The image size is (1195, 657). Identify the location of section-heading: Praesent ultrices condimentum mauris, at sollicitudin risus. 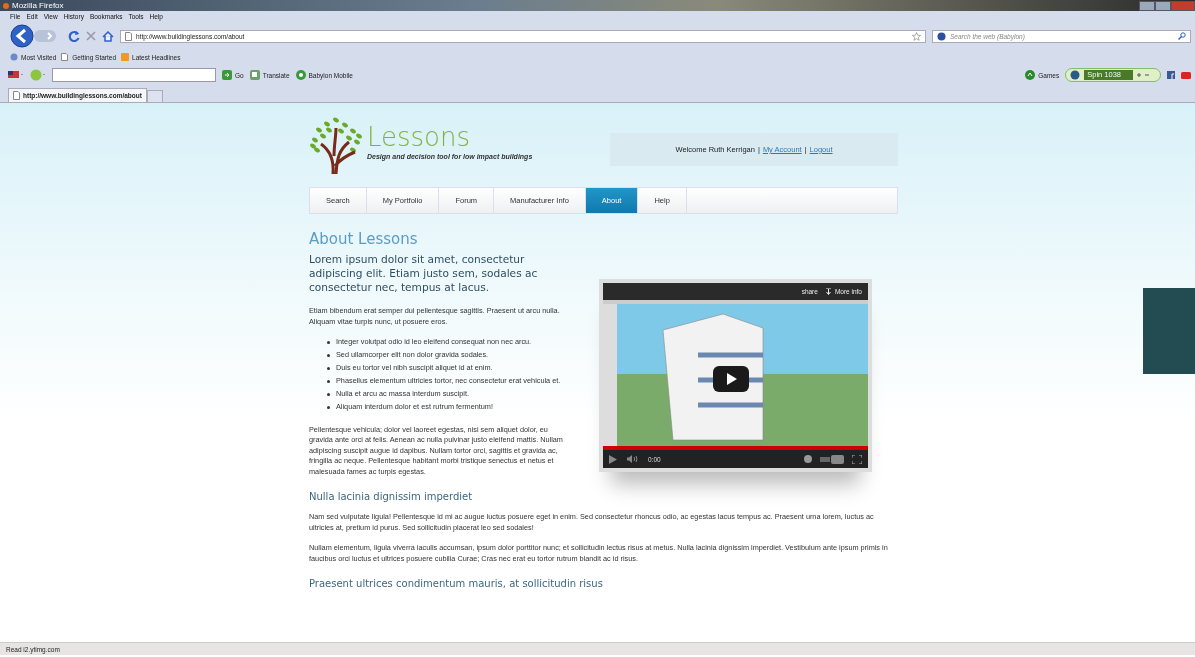
(456, 584).